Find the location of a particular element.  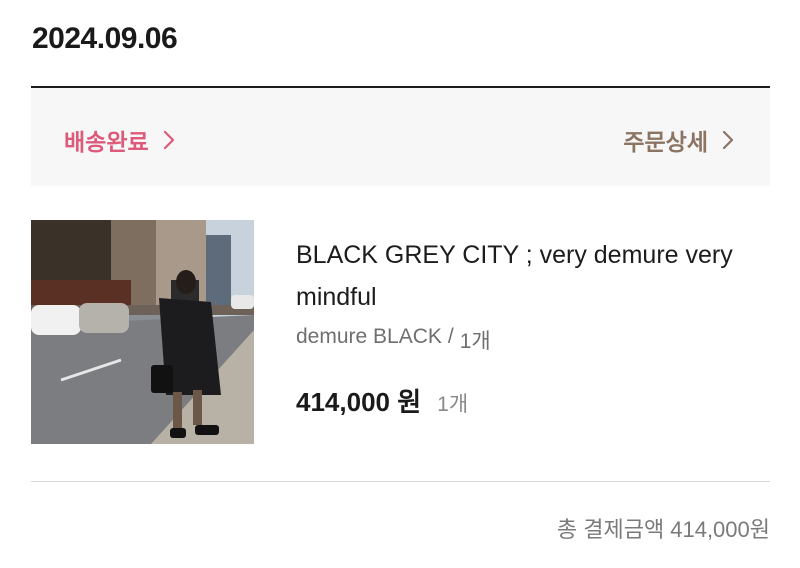

order-detail-link: 주문상세 is located at coordinates (680, 140).